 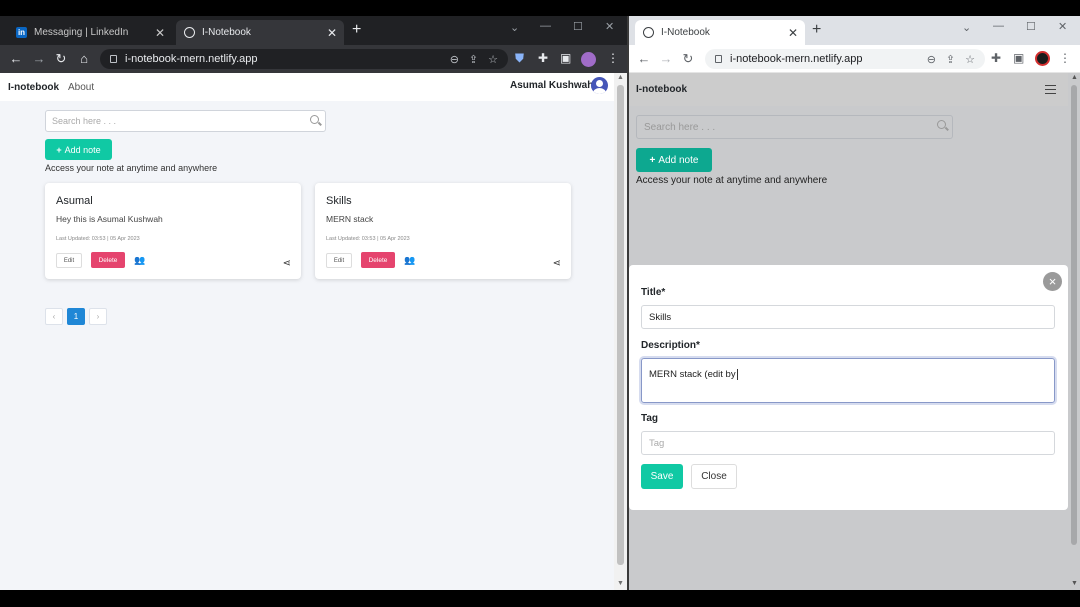 What do you see at coordinates (848, 317) in the screenshot?
I see `title-input: Skills` at bounding box center [848, 317].